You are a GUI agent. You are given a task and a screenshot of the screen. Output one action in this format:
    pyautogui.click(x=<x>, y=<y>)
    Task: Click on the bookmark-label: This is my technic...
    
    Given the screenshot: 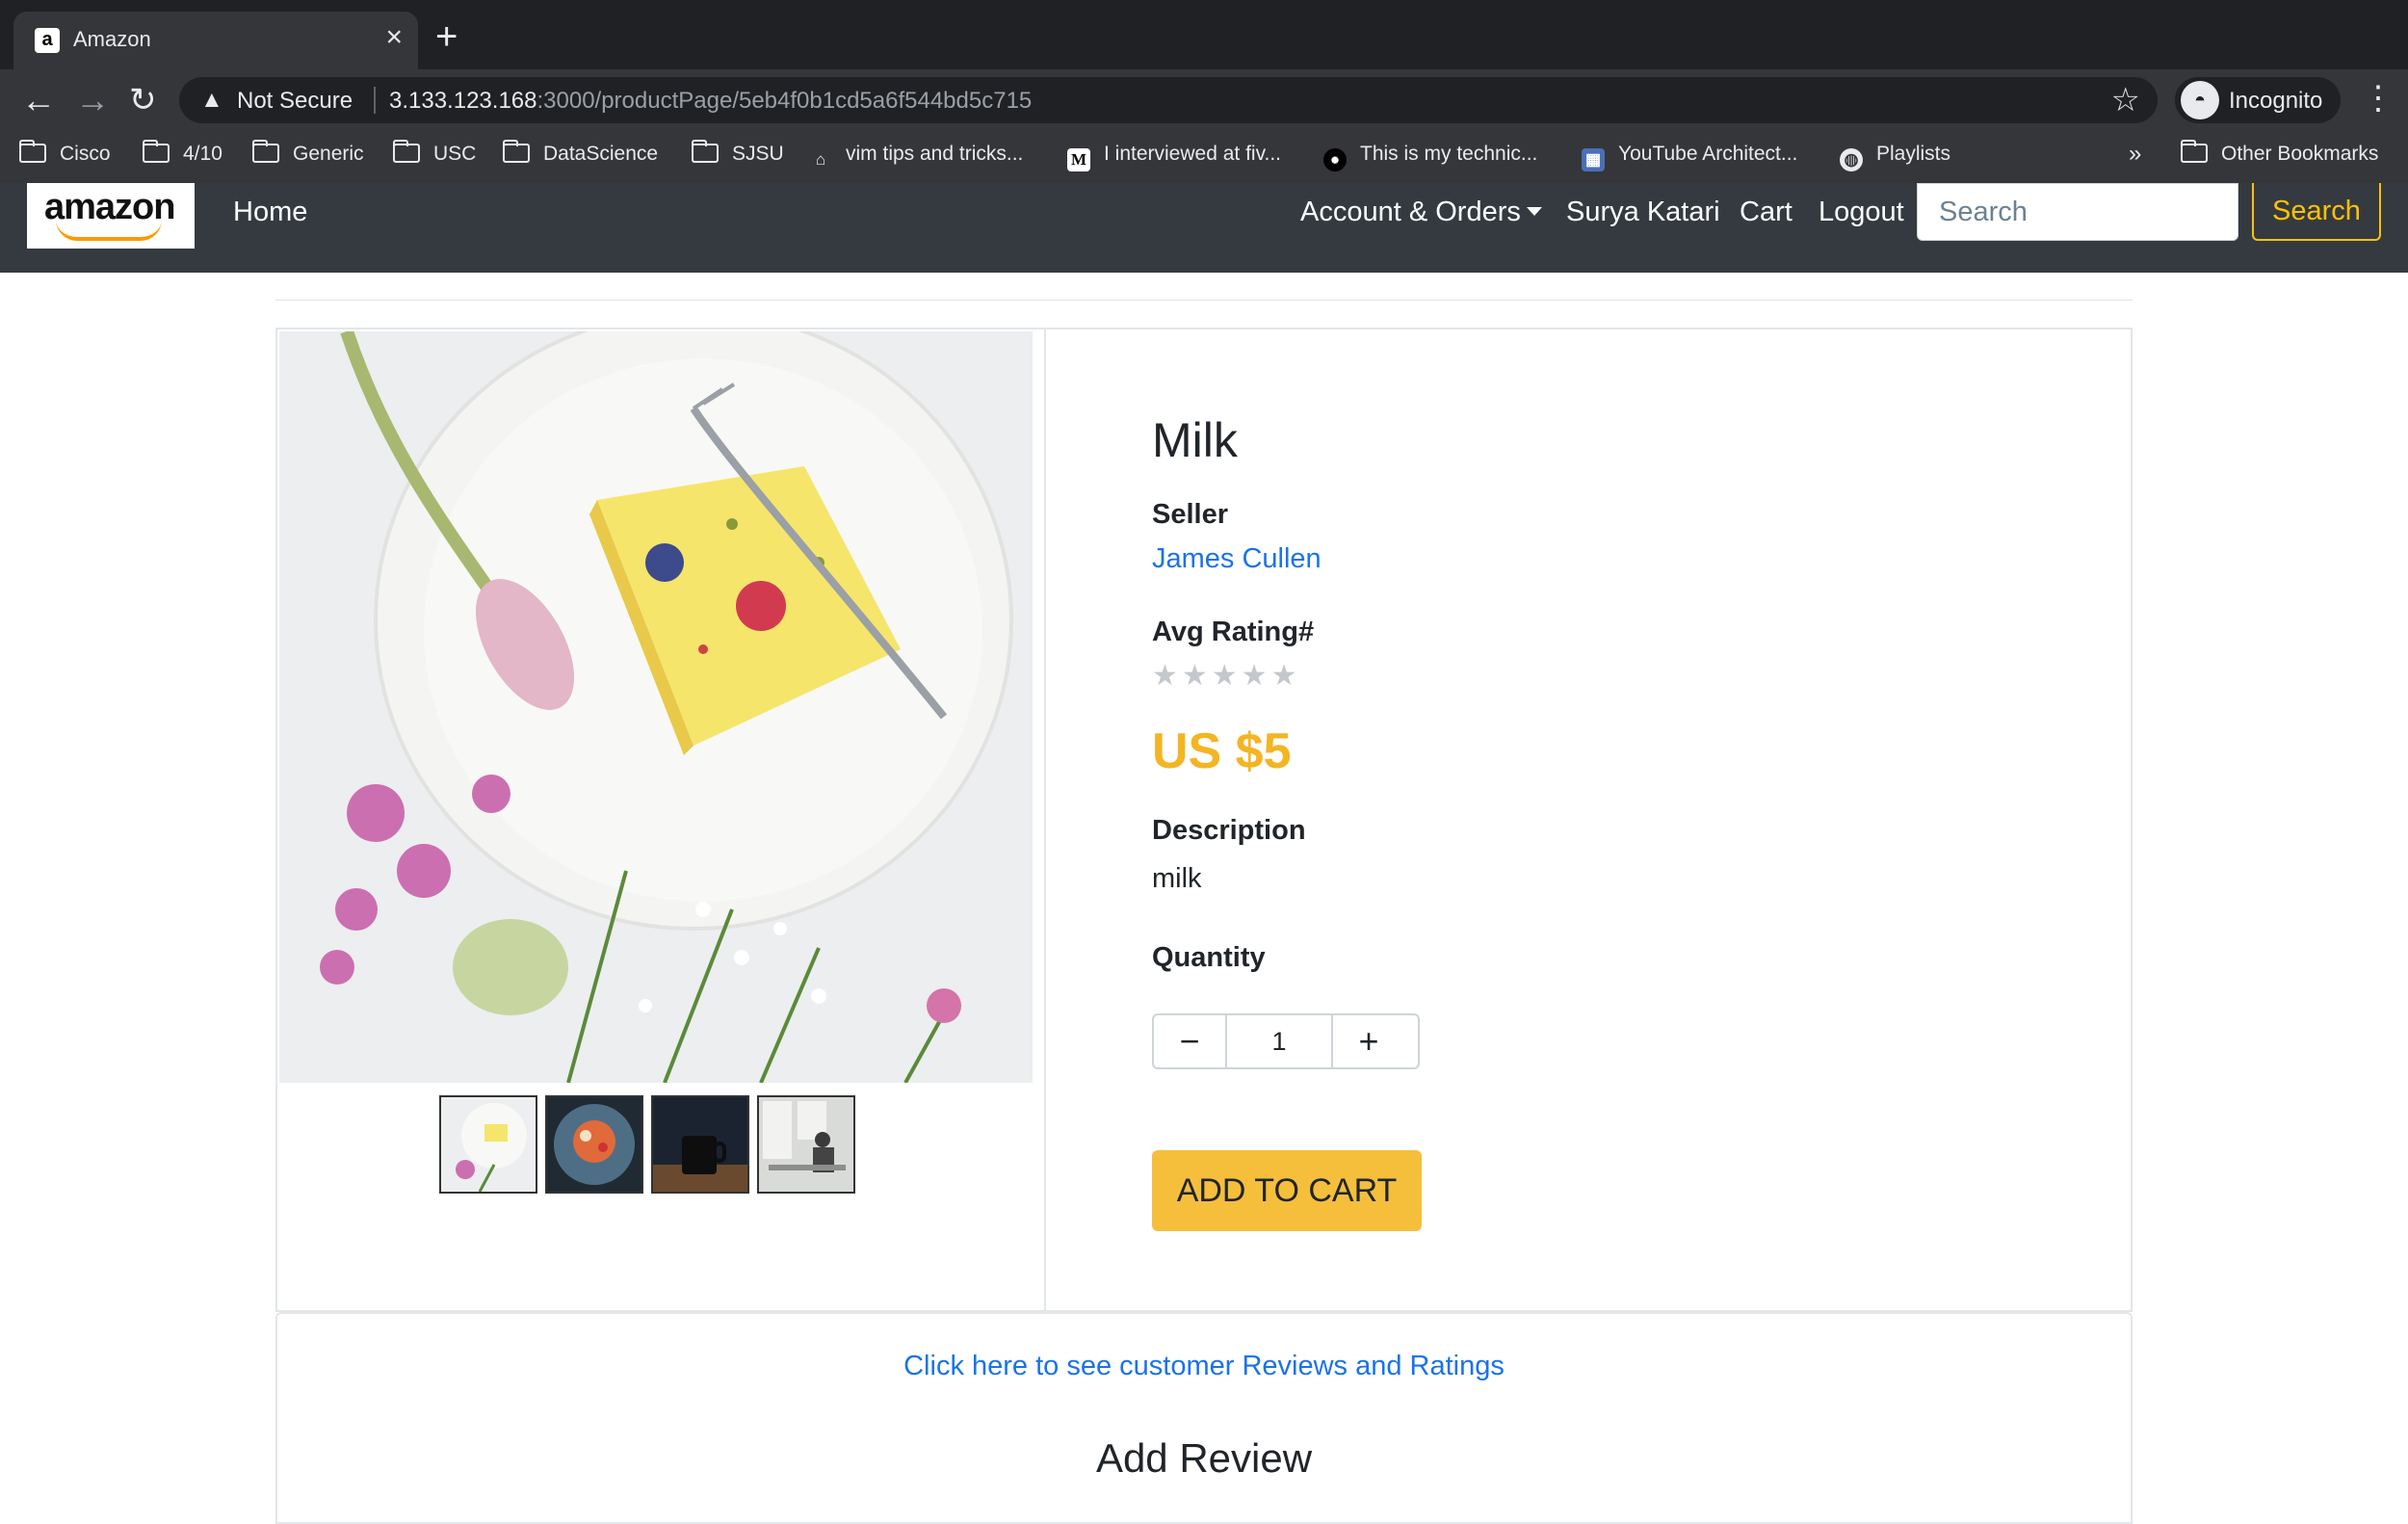 What is the action you would take?
    pyautogui.click(x=1449, y=154)
    